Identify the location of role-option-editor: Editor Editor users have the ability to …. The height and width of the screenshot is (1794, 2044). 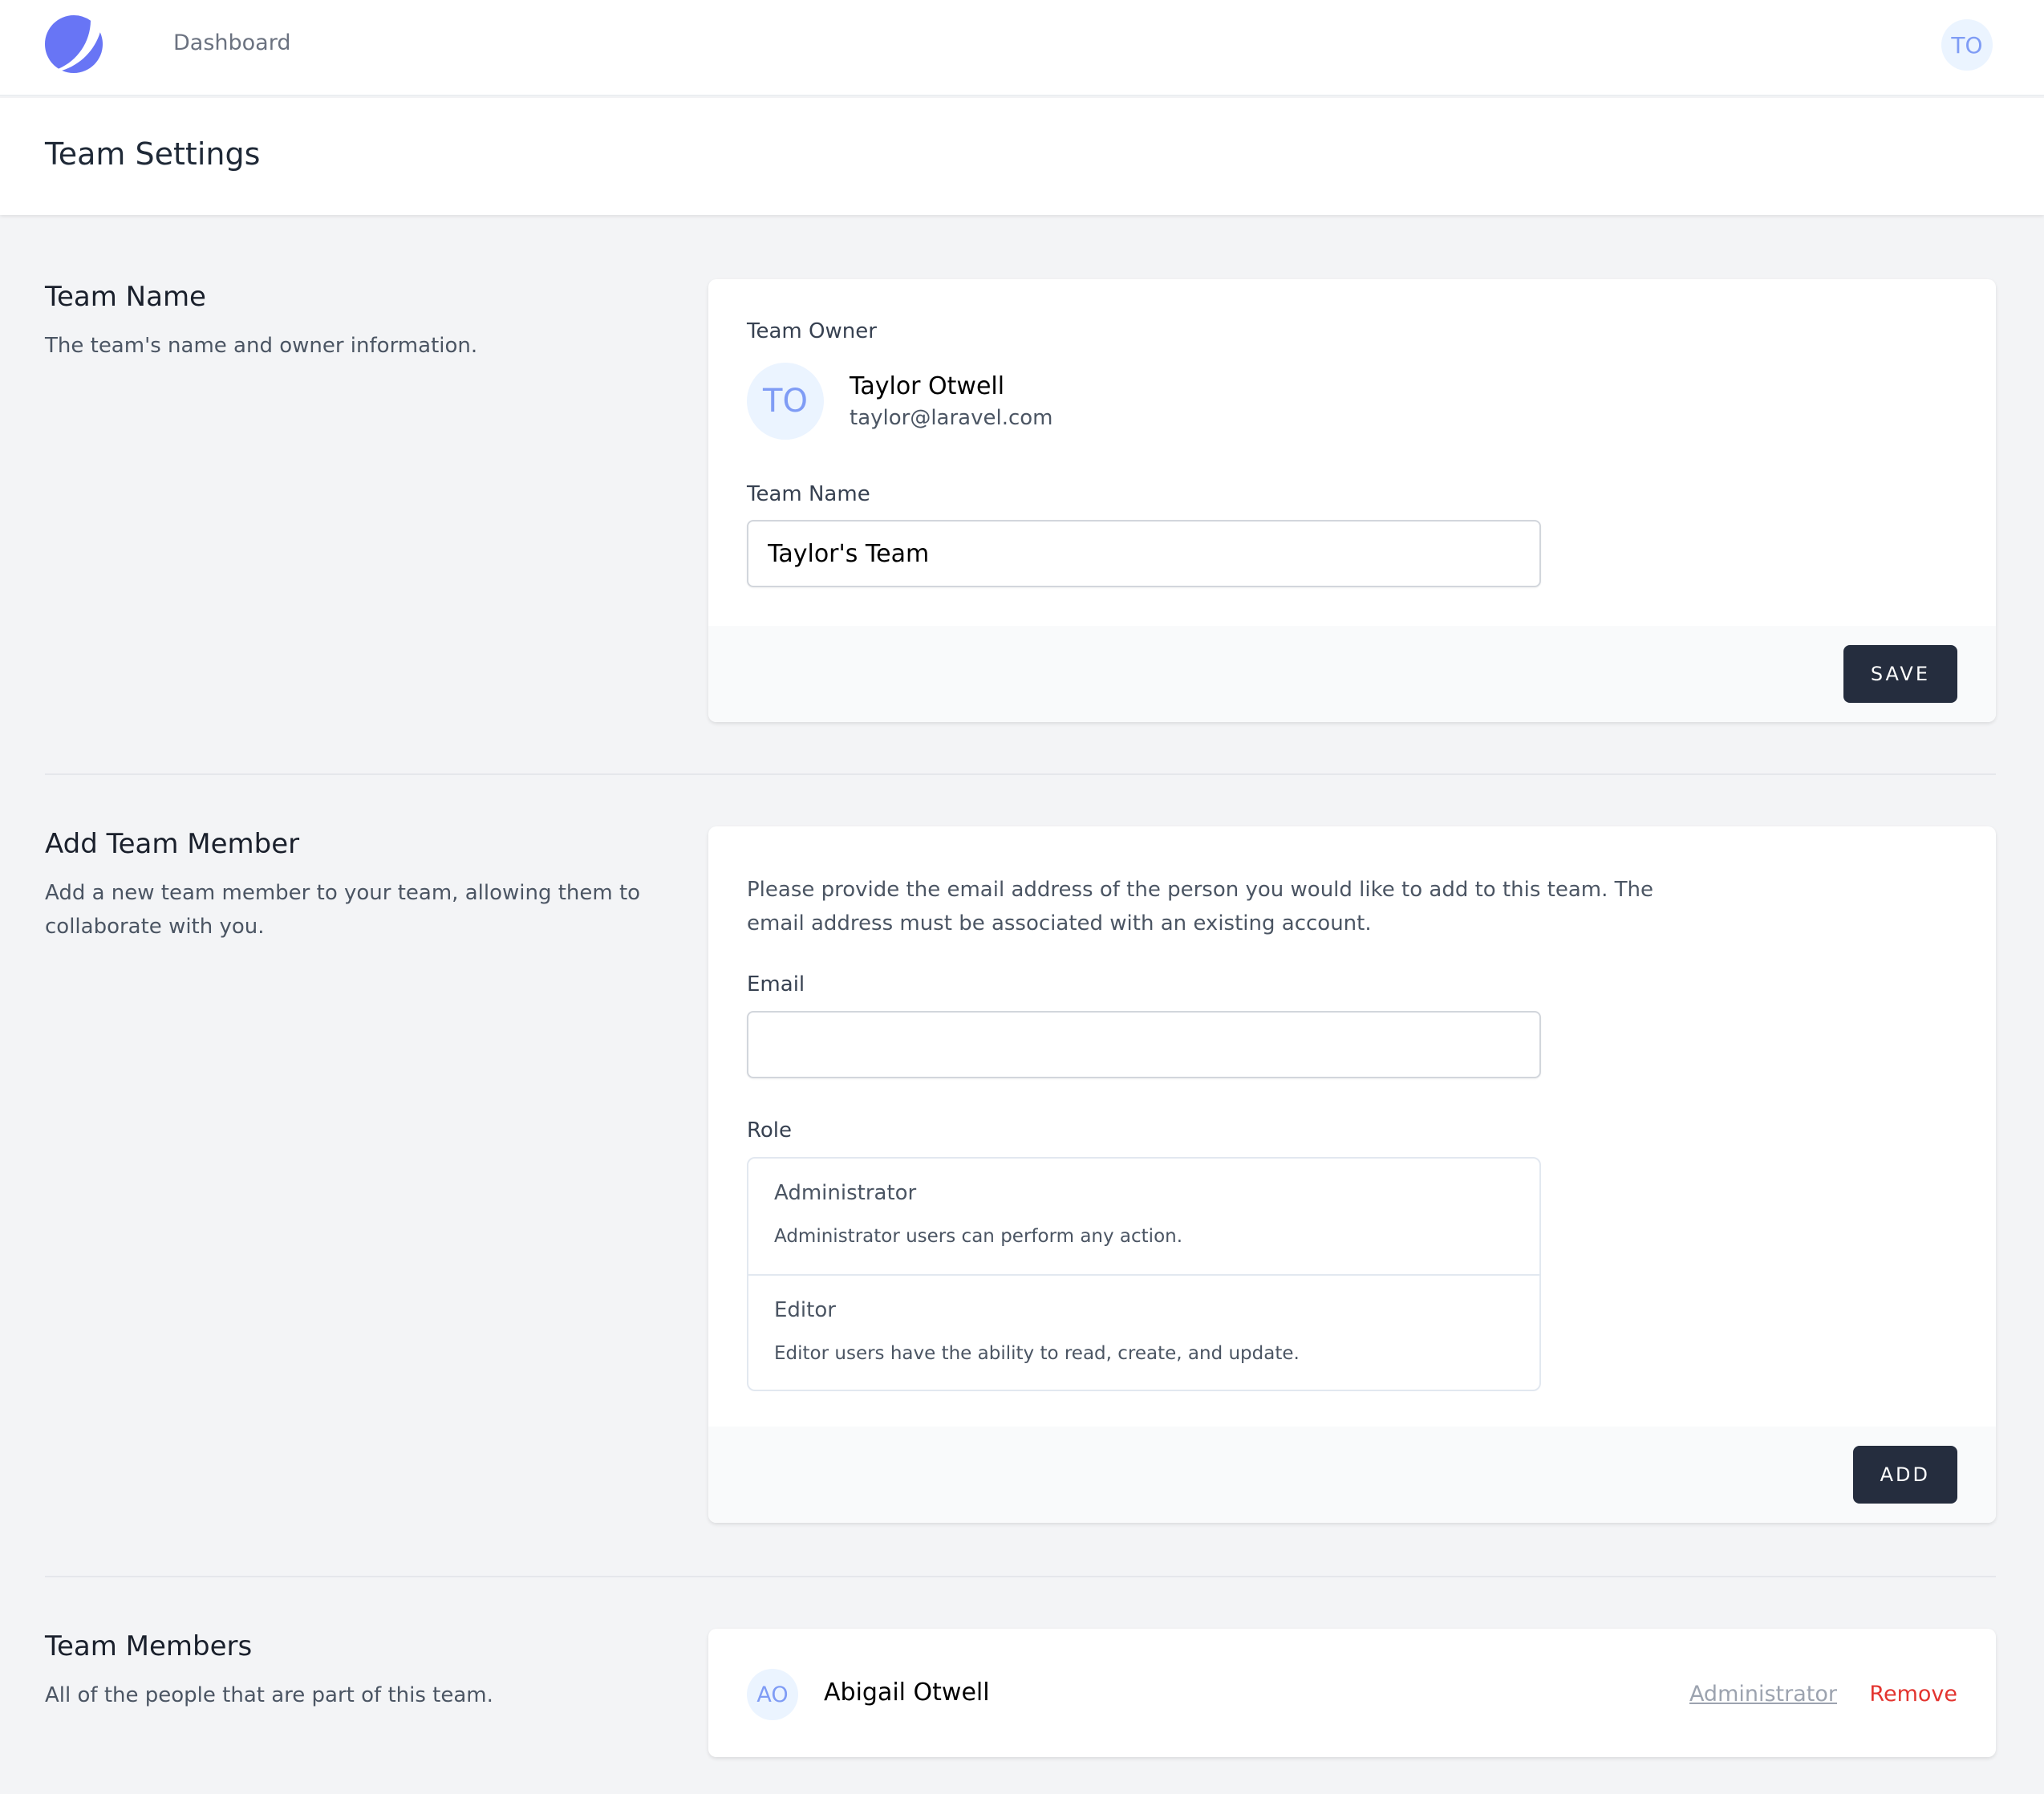
(1144, 1332).